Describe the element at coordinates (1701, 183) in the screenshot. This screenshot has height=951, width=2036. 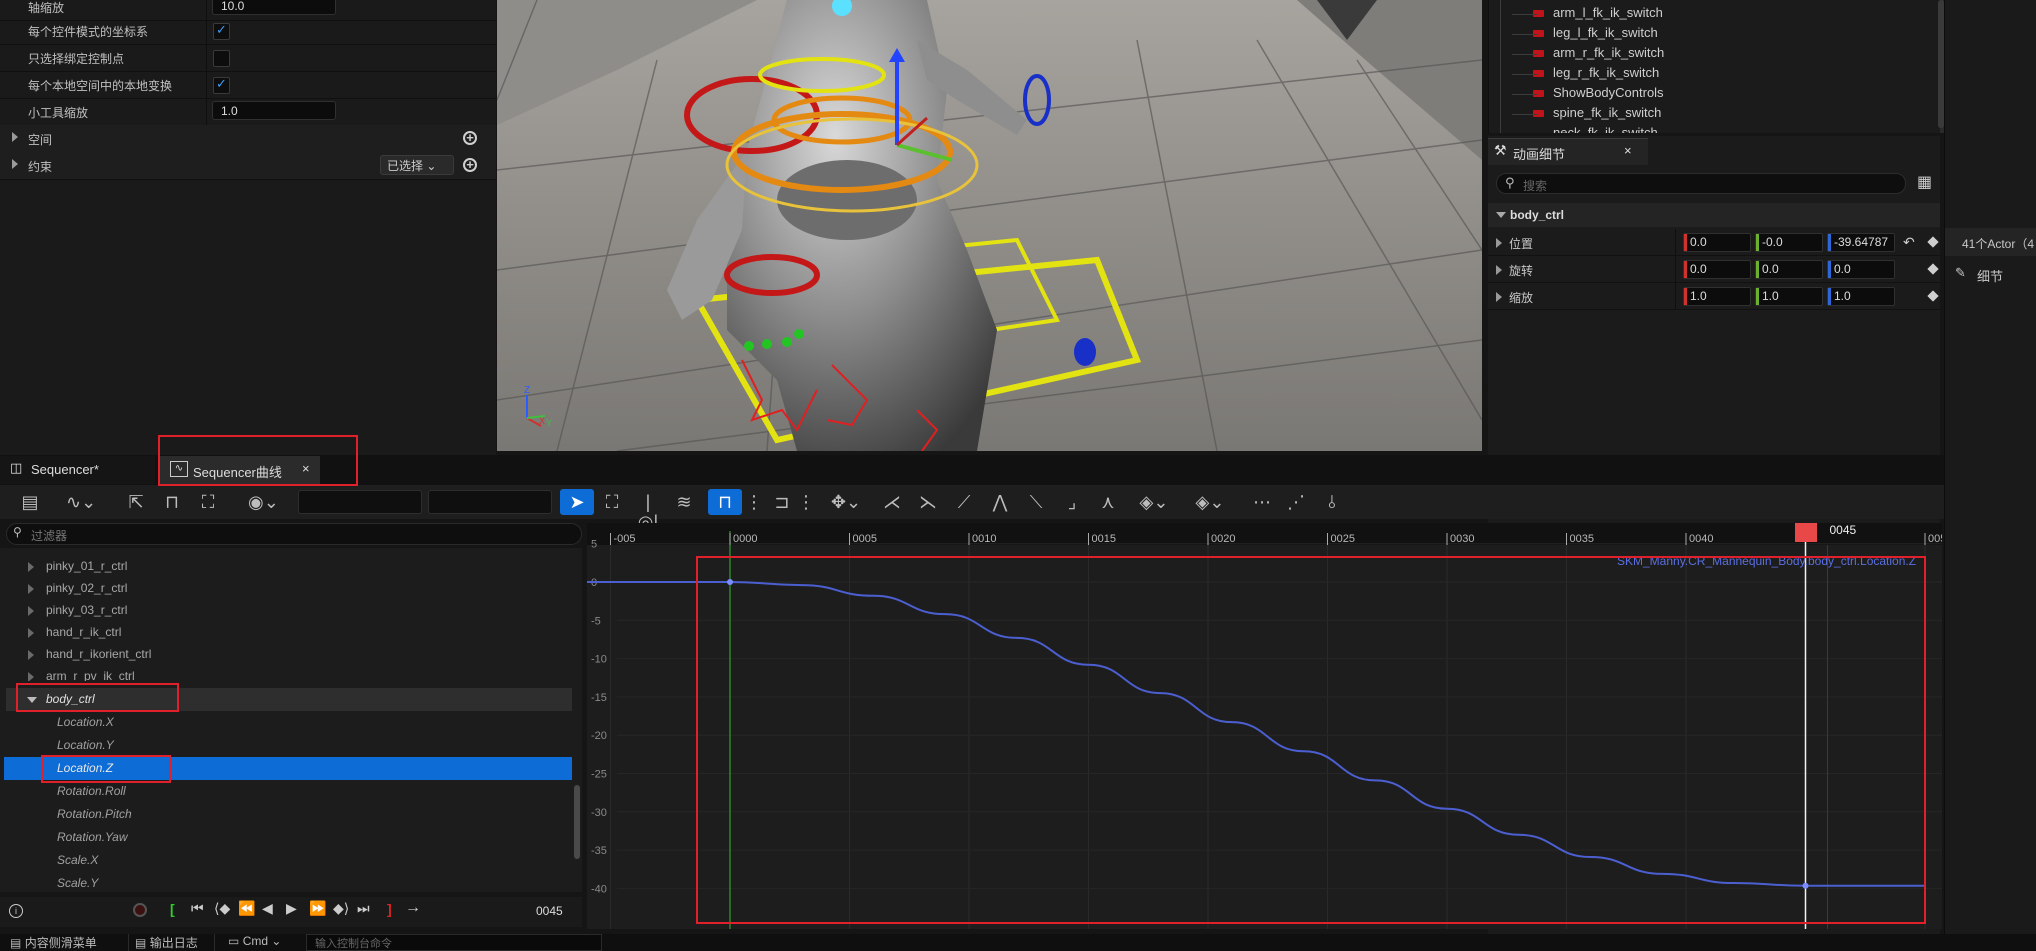
I see `anim-details-search-input: ⚲ 搜索` at that location.